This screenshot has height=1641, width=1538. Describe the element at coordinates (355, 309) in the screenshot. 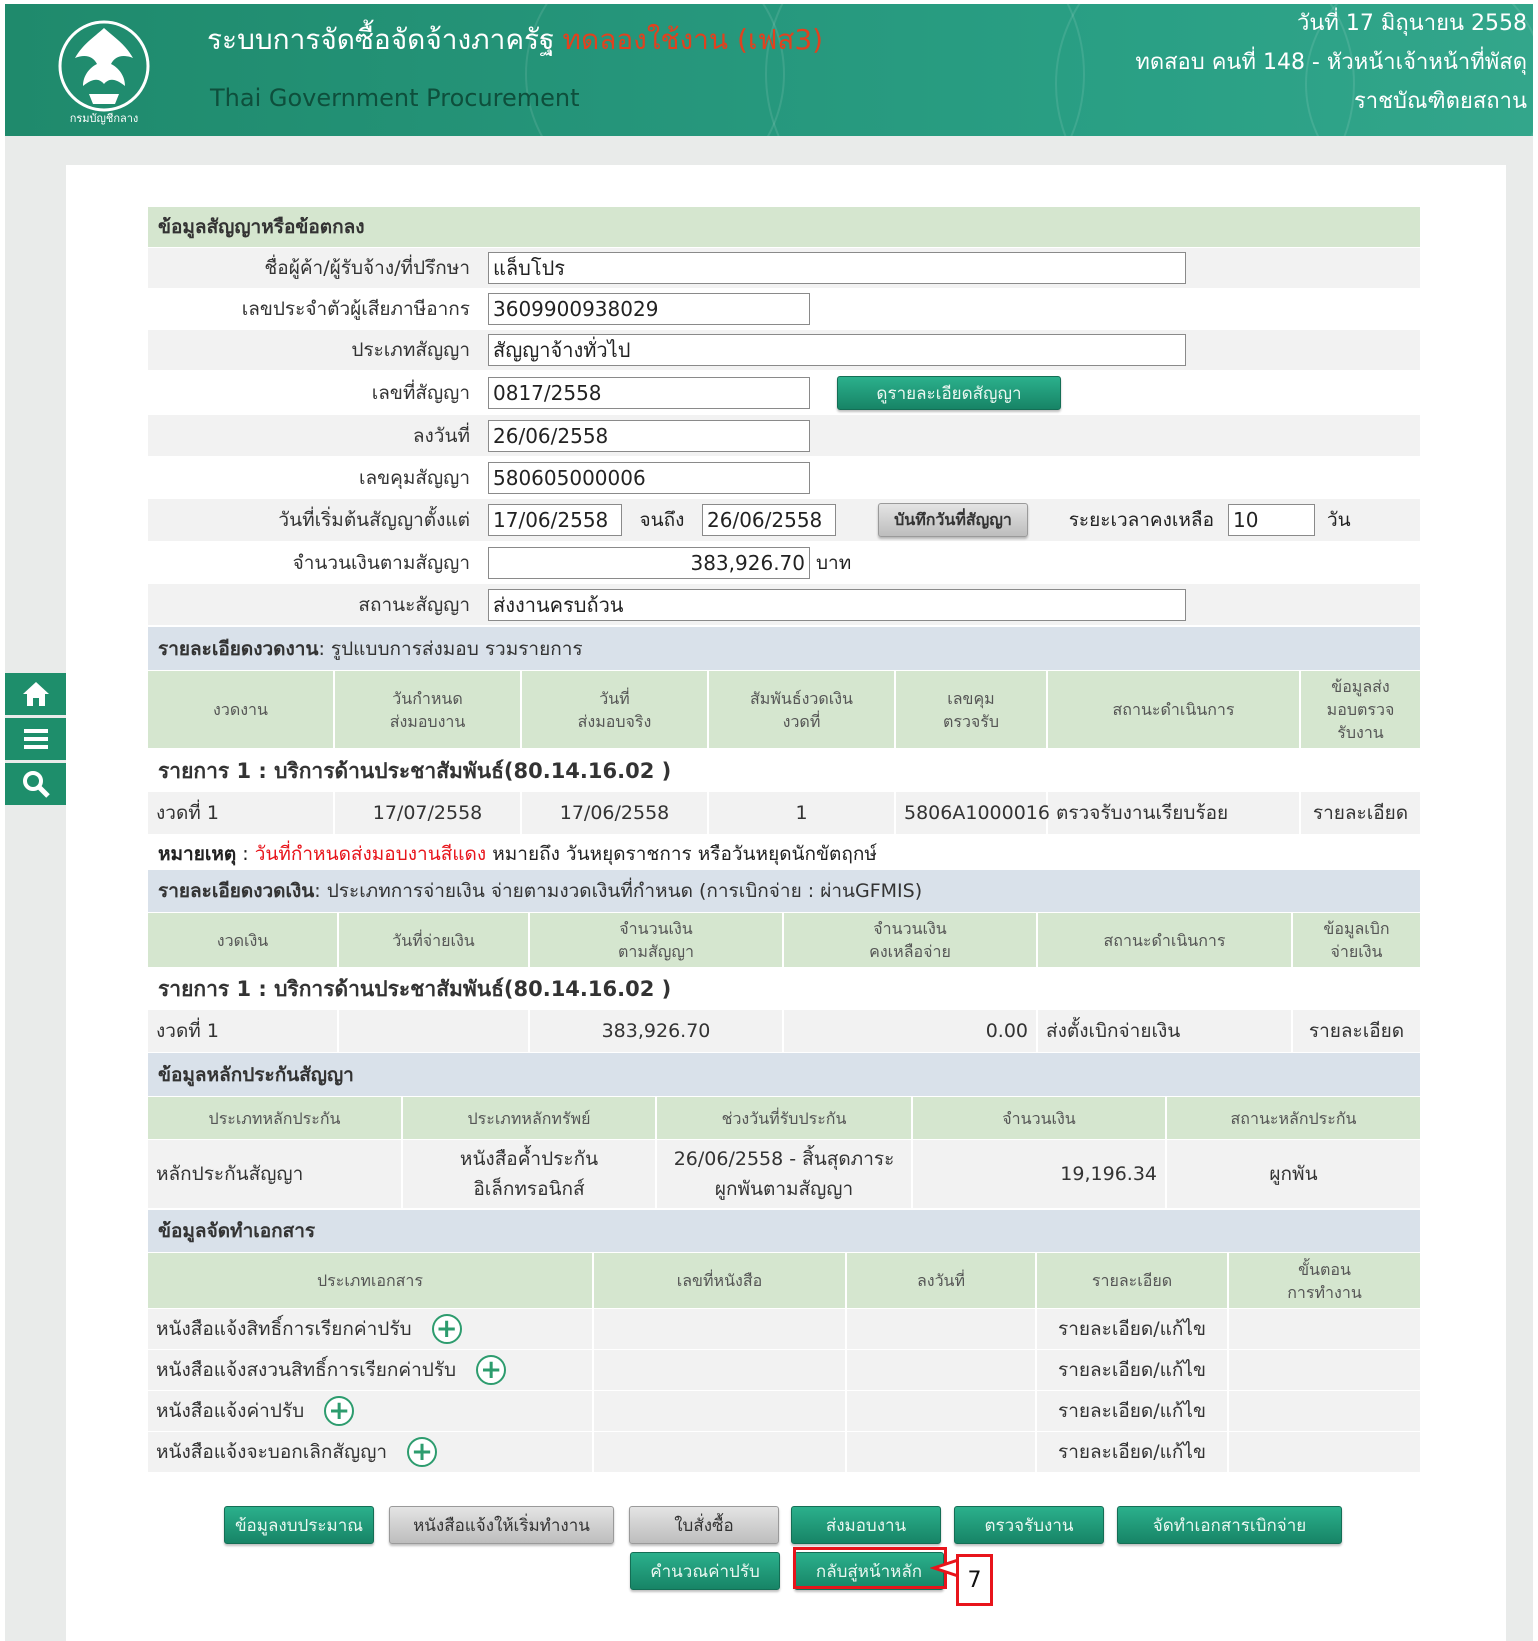

I see `tax-label: เลขประจำตัวผู้เสียภาษีอากร` at that location.